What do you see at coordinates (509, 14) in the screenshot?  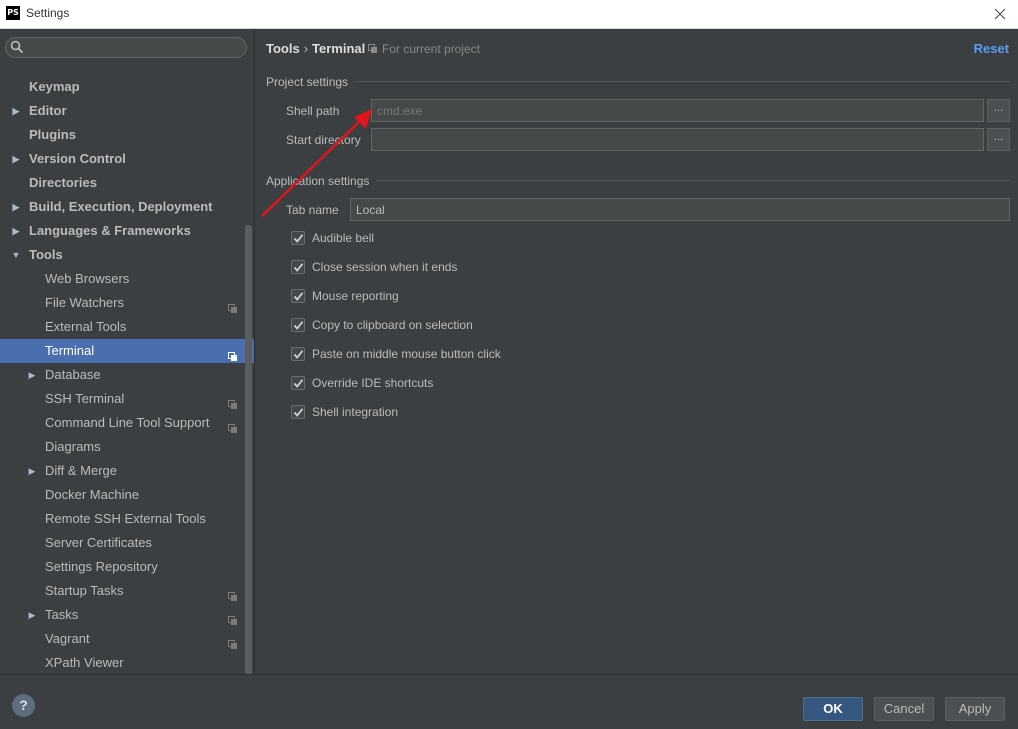 I see `title-bar: PS Settings` at bounding box center [509, 14].